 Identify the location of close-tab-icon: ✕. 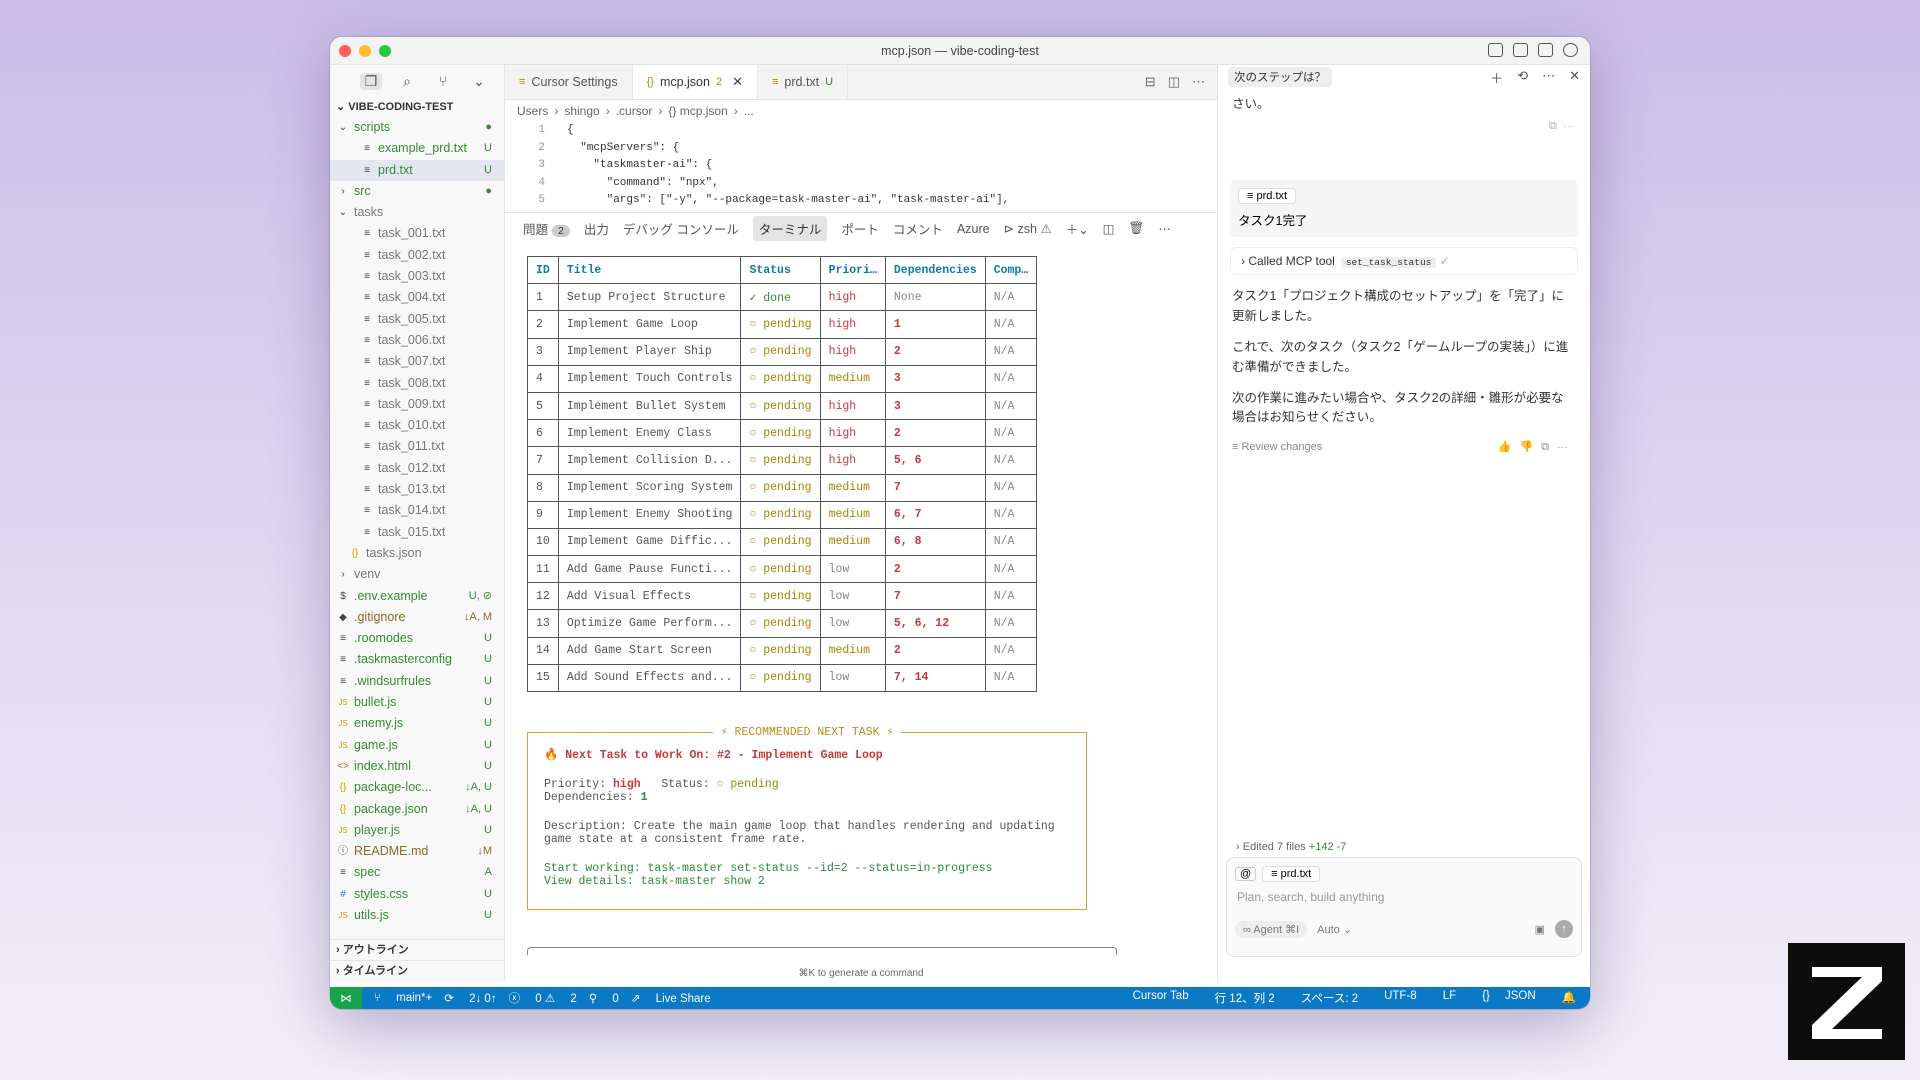
(737, 82).